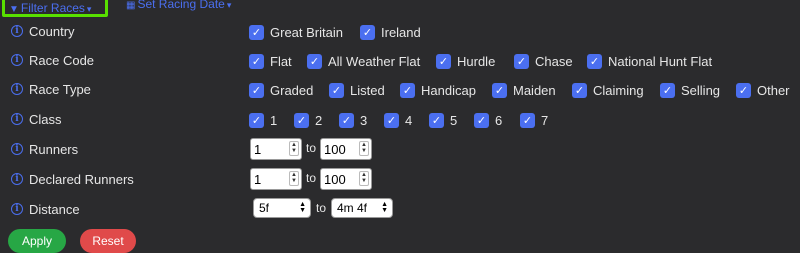 The height and width of the screenshot is (253, 800). What do you see at coordinates (55, 8) in the screenshot?
I see `tab-filter-races: ▼ Filter Races ▾` at bounding box center [55, 8].